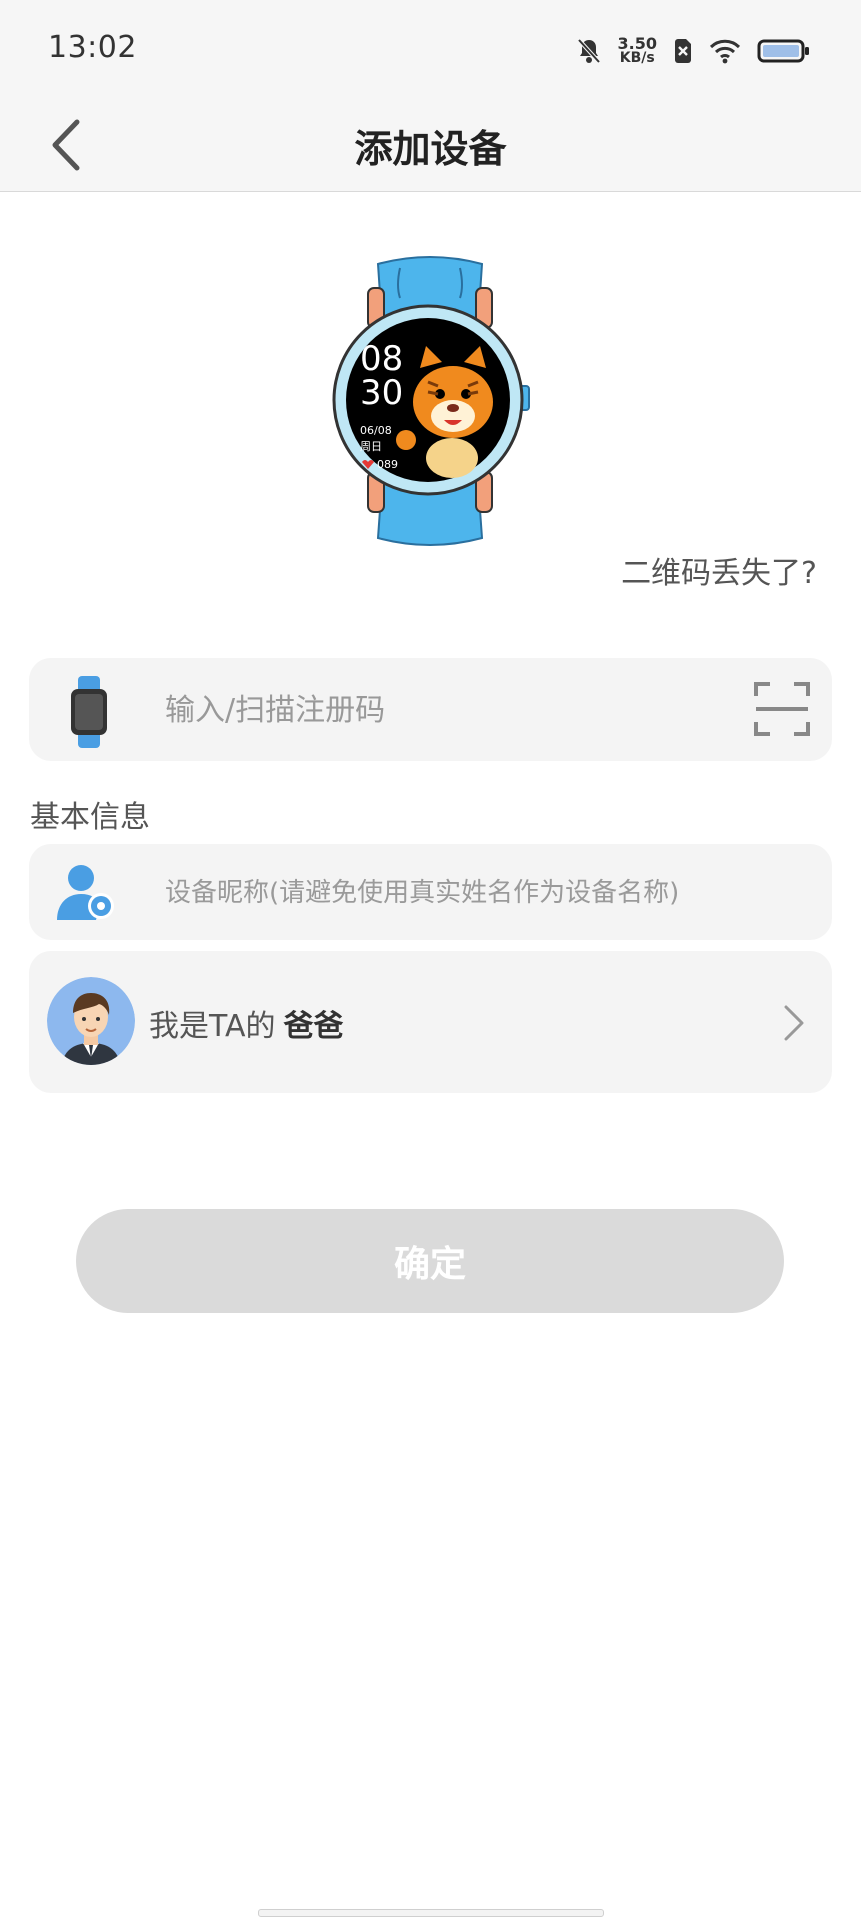 The width and height of the screenshot is (861, 1920). I want to click on status-icons: 3.50 KB/s, so click(693, 51).